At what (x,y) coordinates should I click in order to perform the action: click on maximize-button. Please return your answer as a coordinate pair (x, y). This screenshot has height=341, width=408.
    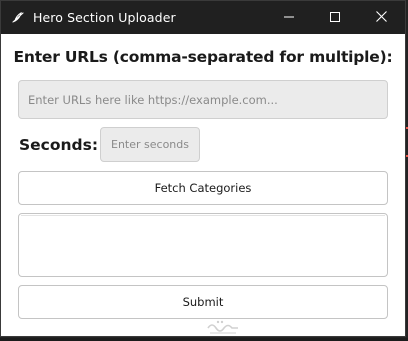
    Looking at the image, I should click on (335, 17).